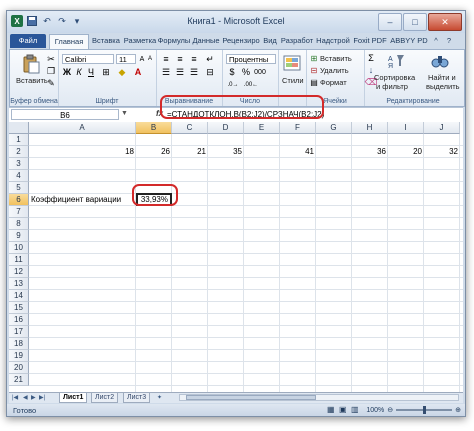 Image resolution: width=474 pixels, height=431 pixels. What do you see at coordinates (124, 113) in the screenshot?
I see `name-box-dropdown-icon: ▼` at bounding box center [124, 113].